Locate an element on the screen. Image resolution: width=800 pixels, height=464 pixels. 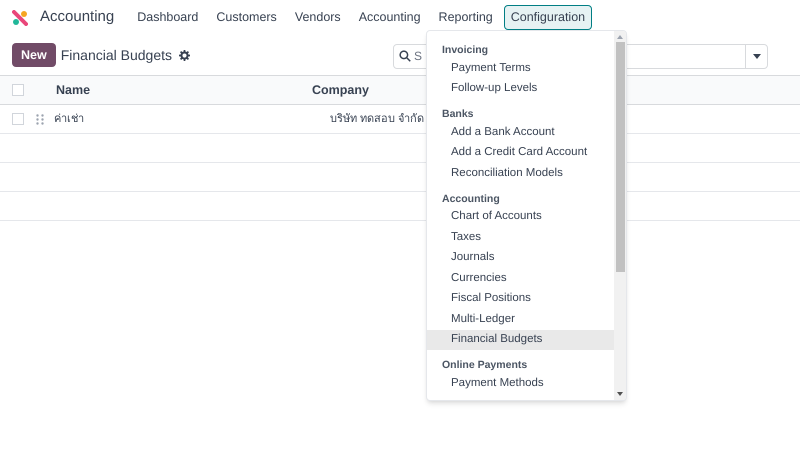
table-cell-text: ค่าเช่า is located at coordinates (69, 119).